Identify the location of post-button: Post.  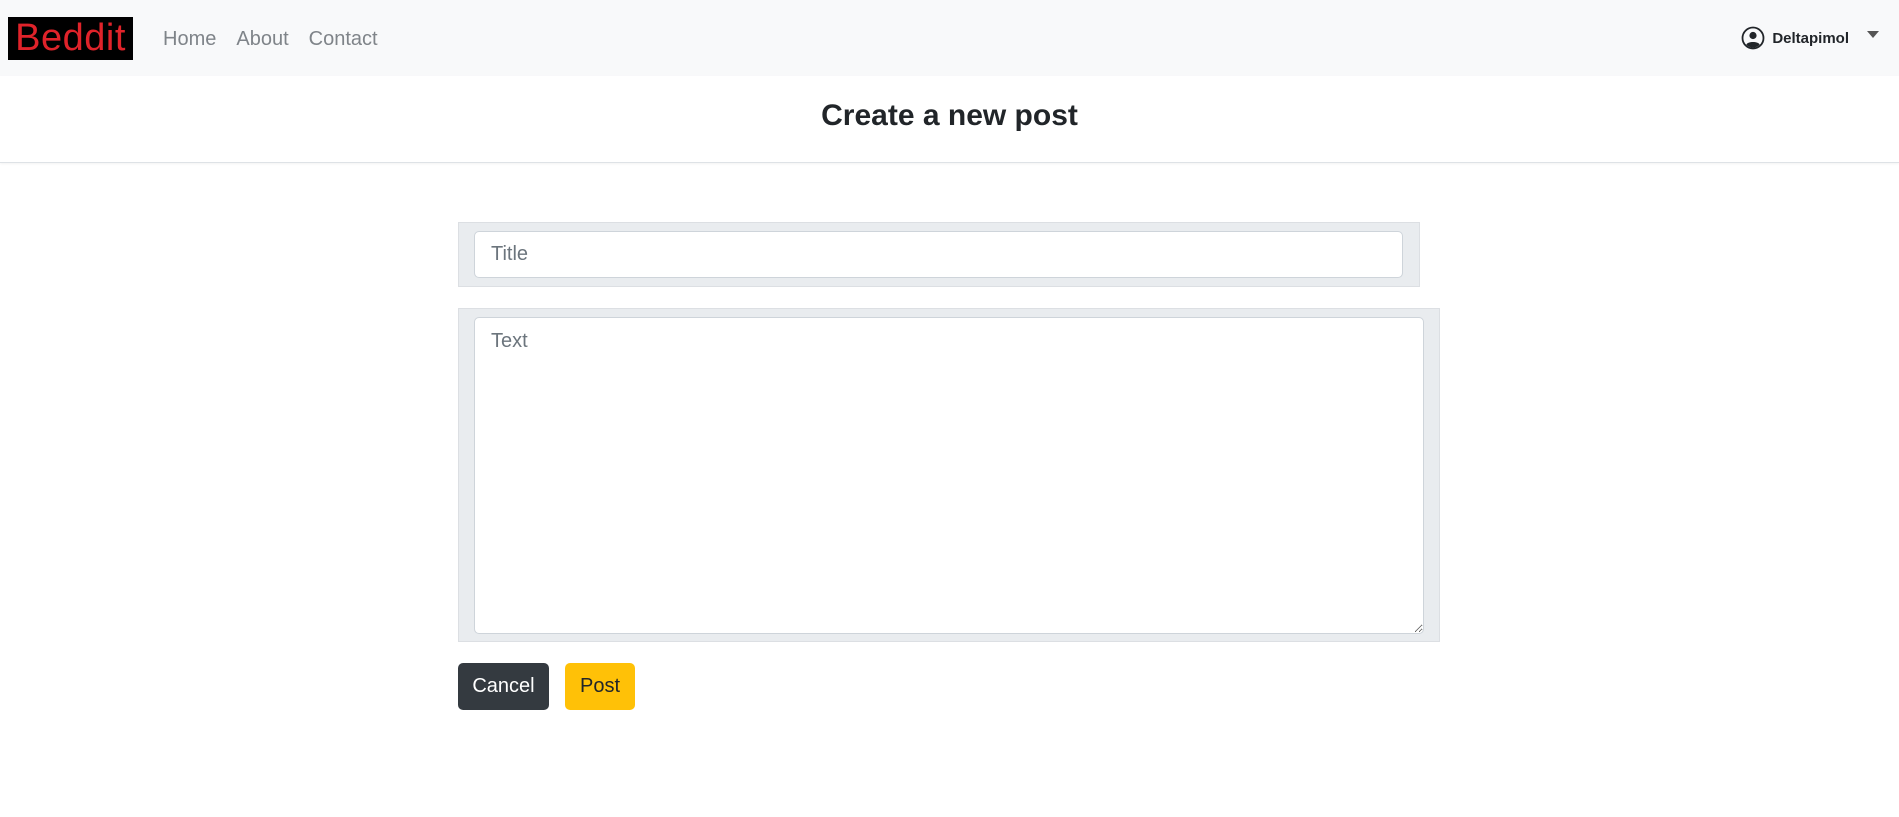
(600, 686).